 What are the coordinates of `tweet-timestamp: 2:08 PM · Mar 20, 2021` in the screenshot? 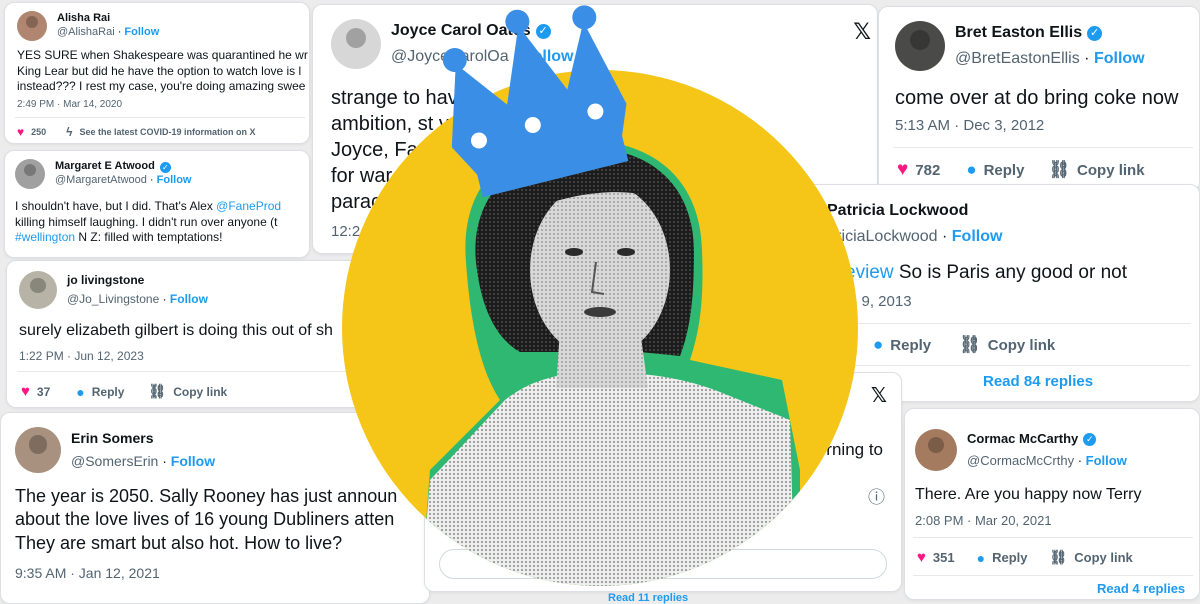 It's located at (983, 520).